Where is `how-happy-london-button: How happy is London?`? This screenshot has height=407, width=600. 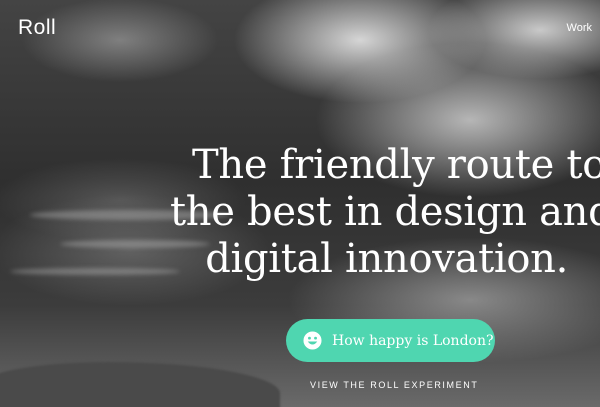
how-happy-london-button: How happy is London? is located at coordinates (390, 340).